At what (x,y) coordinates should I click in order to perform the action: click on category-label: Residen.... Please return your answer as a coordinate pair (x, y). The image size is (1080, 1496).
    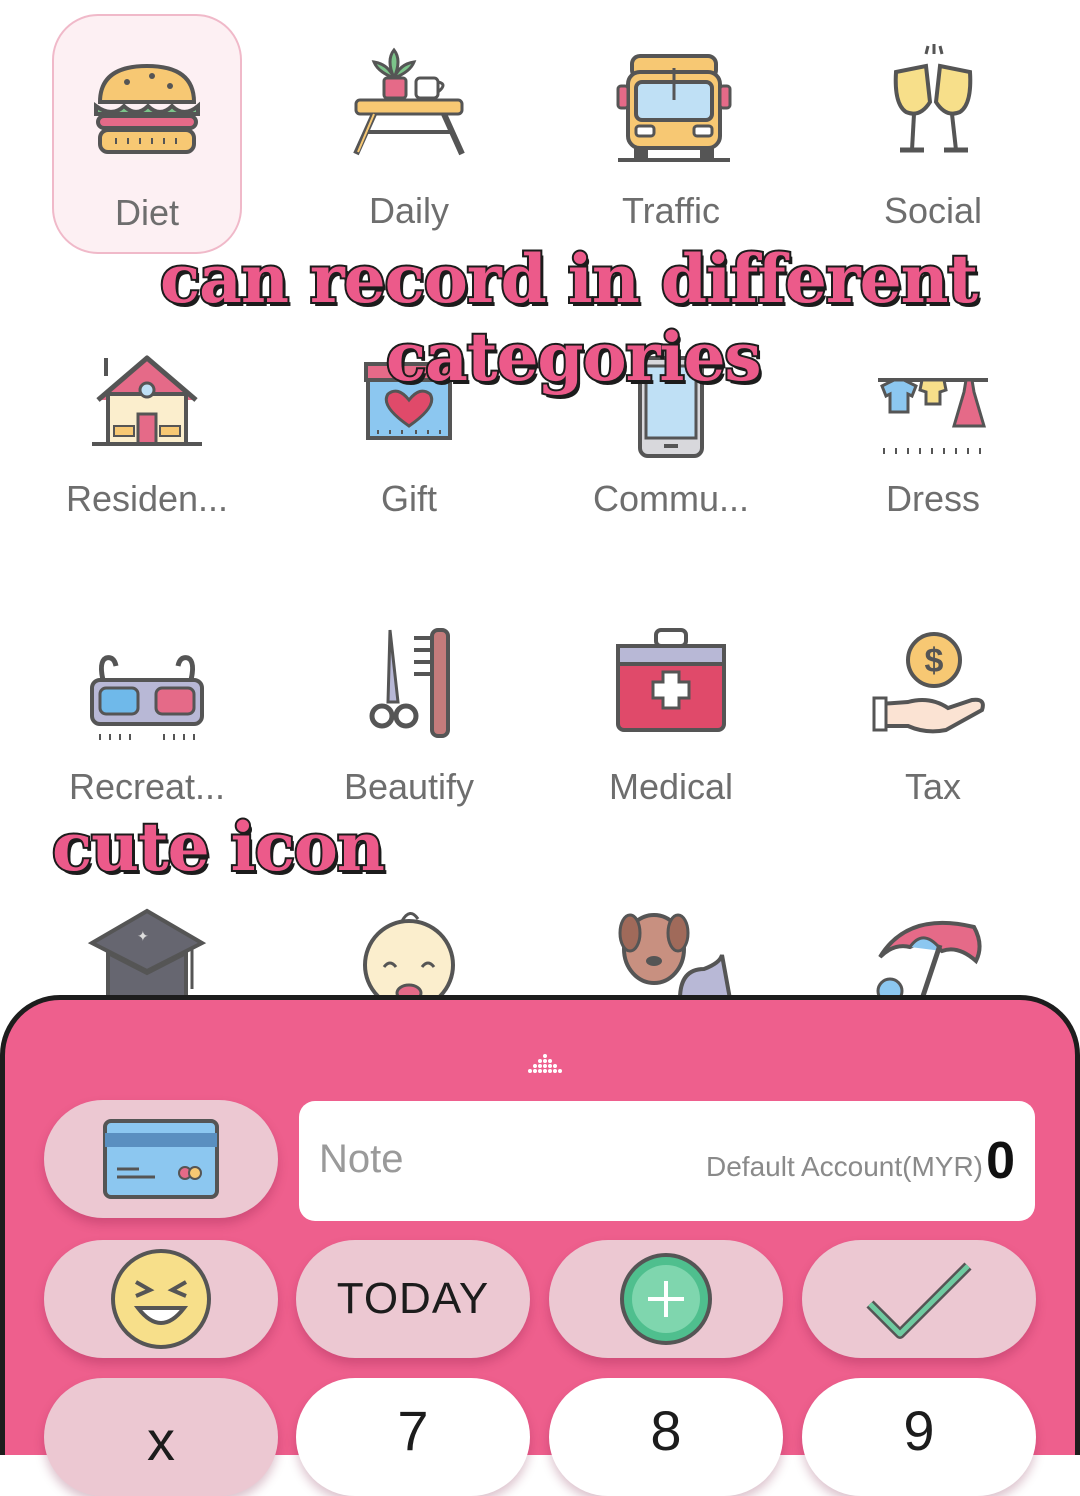
    Looking at the image, I should click on (147, 498).